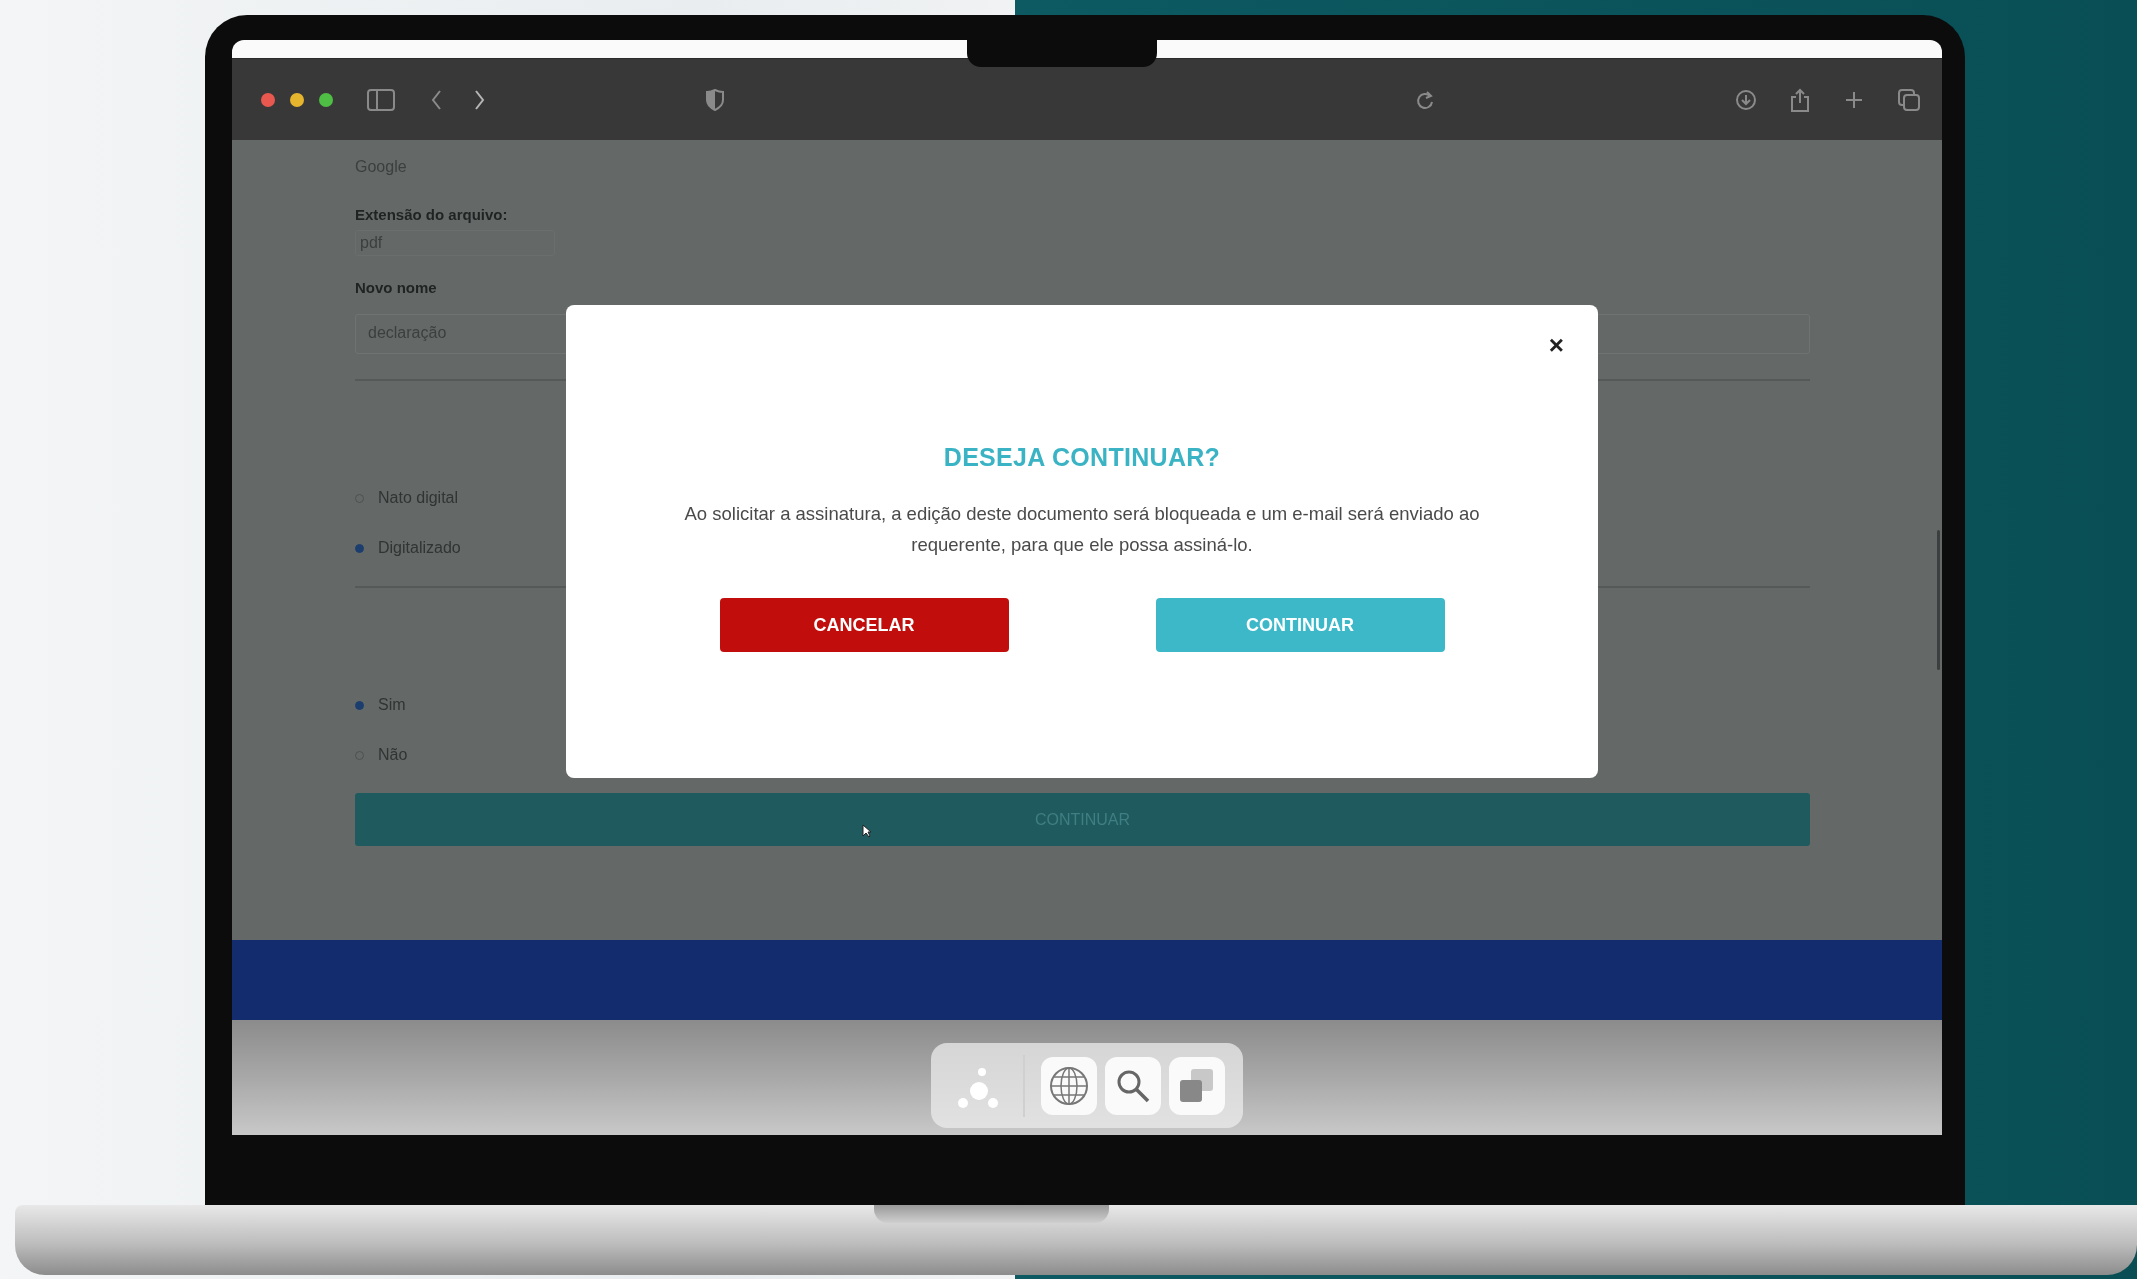  Describe the element at coordinates (1800, 99) in the screenshot. I see `share-icon` at that location.